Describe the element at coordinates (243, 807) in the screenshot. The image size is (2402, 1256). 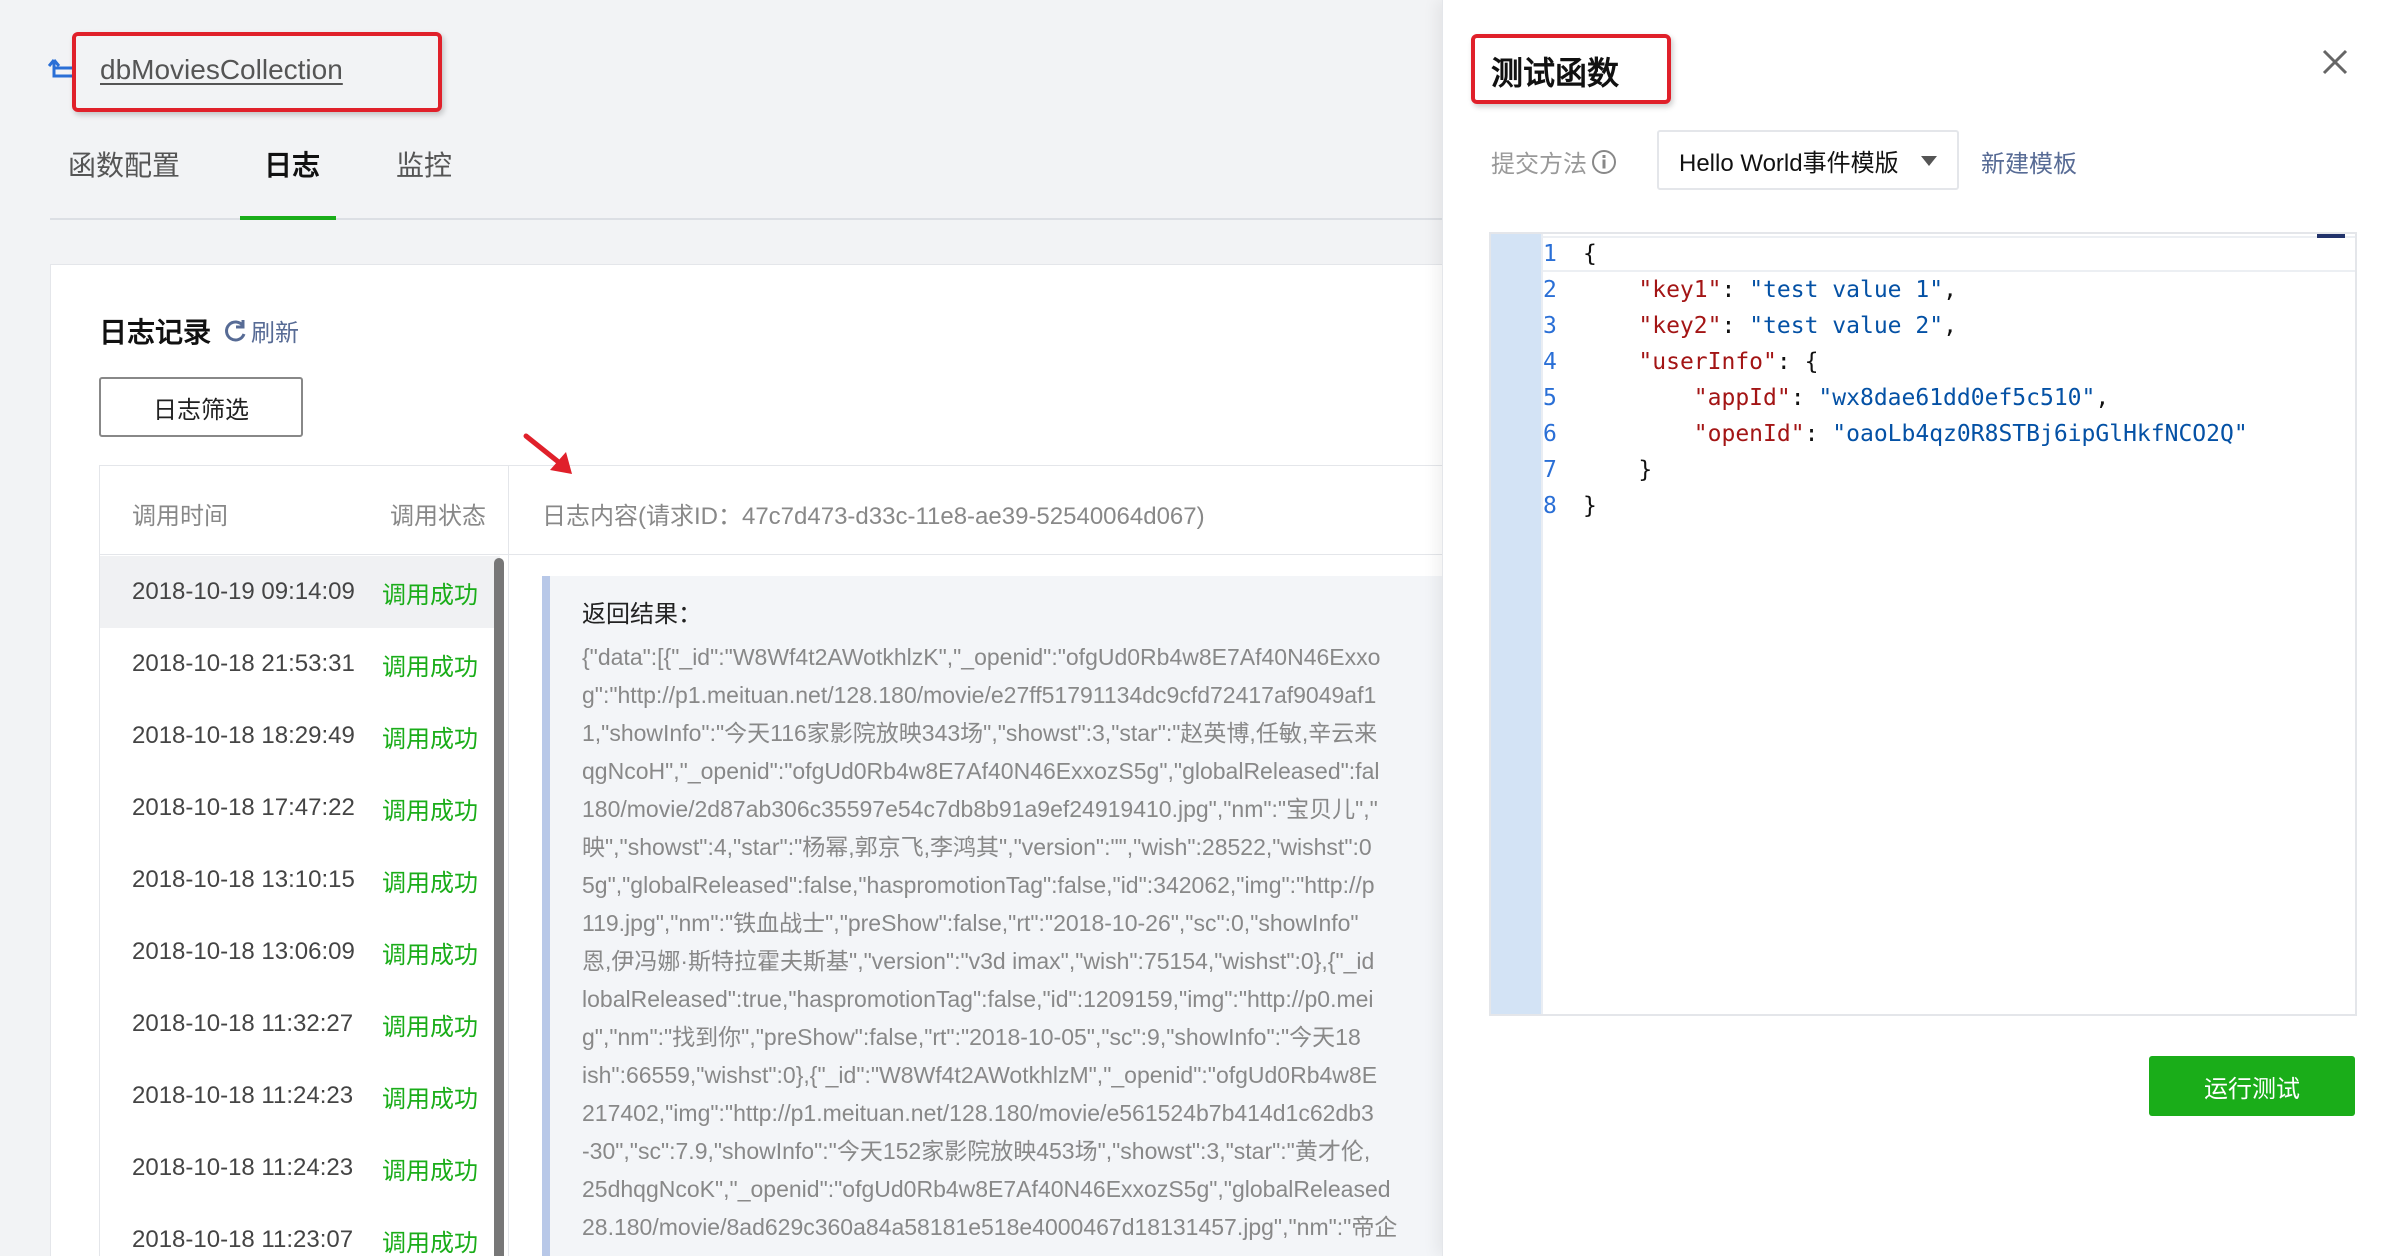
I see `log-row-time: 2018-10-18 17:47:22` at that location.